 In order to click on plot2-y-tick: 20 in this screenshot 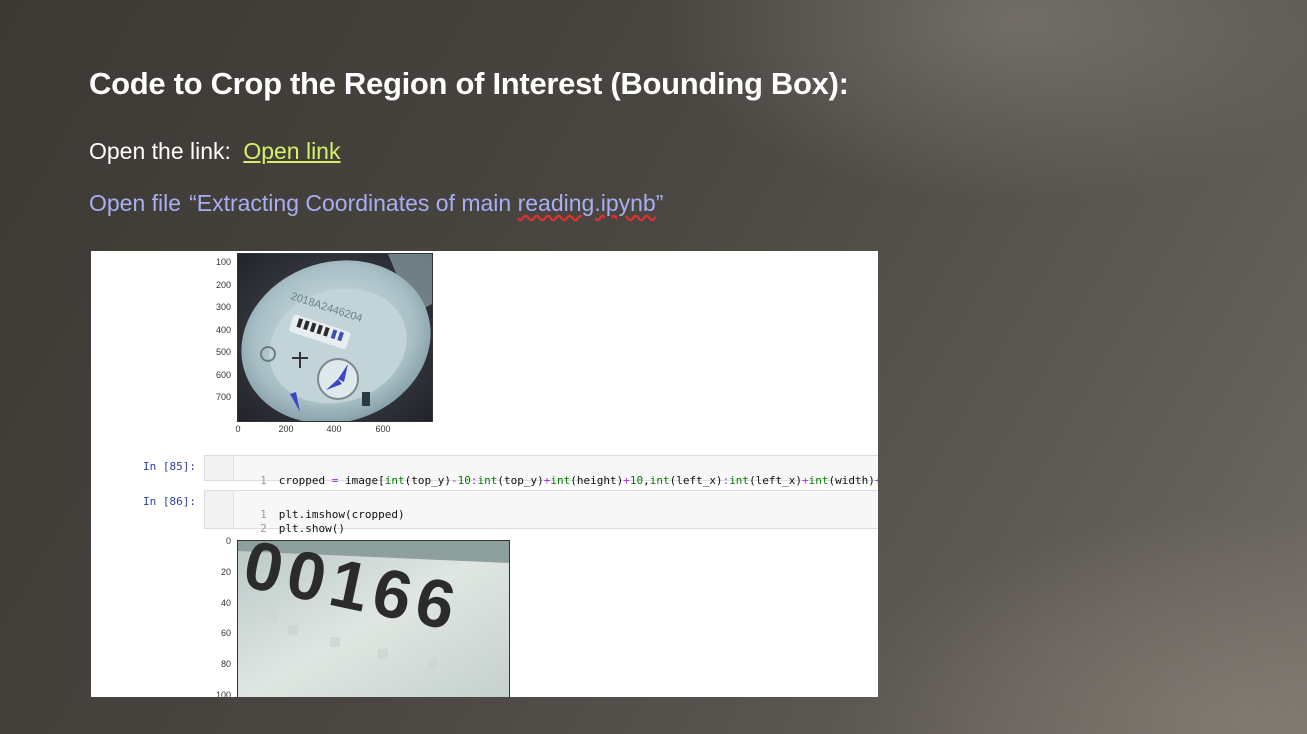, I will do `click(225, 571)`.